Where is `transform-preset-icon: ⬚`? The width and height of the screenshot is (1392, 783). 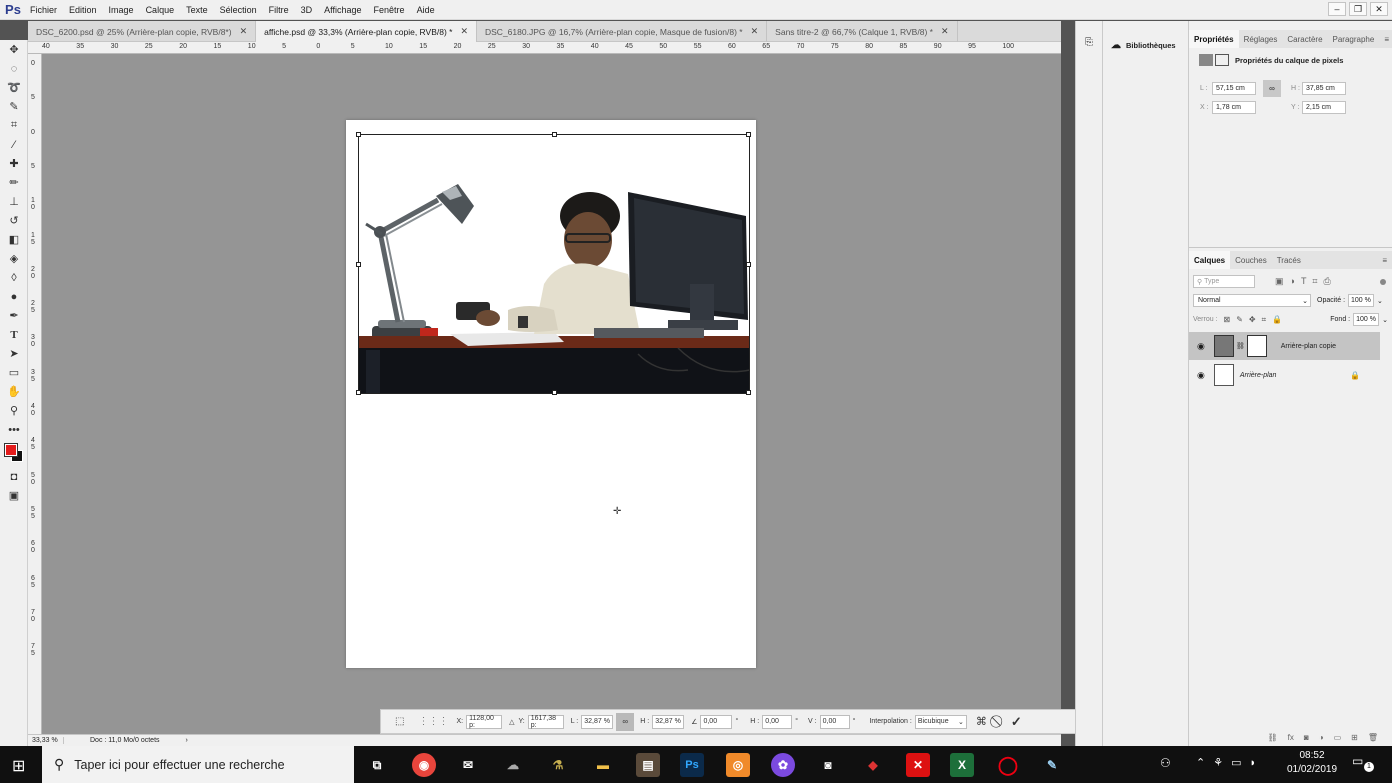 transform-preset-icon: ⬚ is located at coordinates (399, 721).